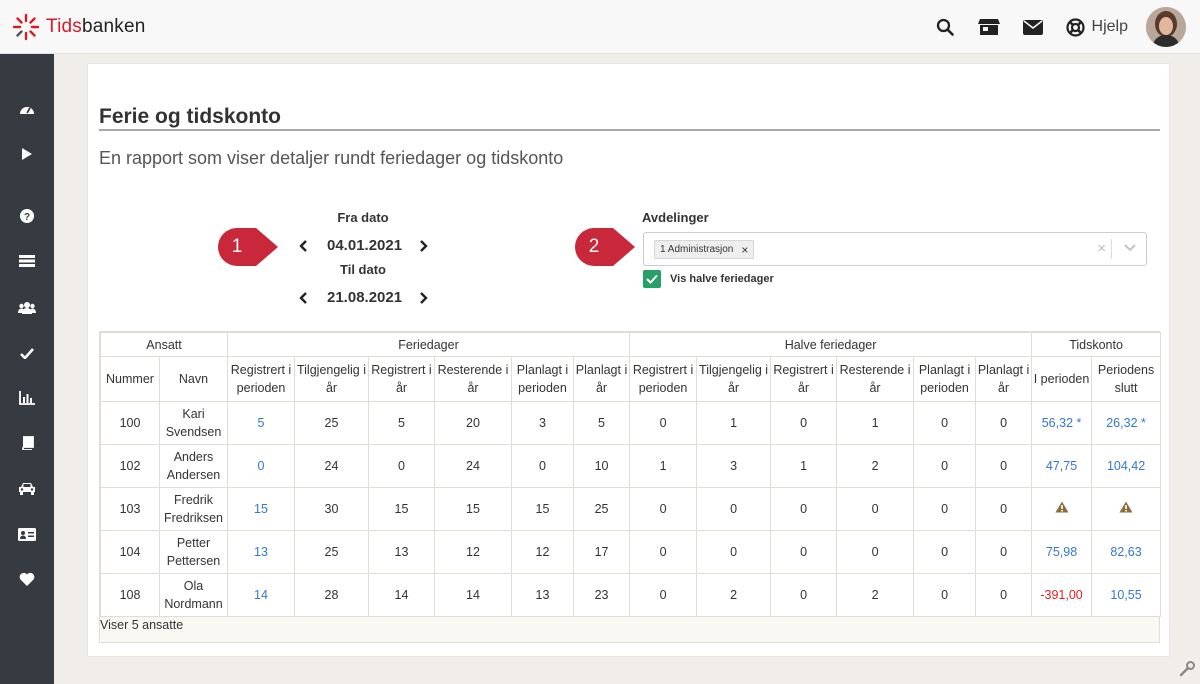  What do you see at coordinates (734, 379) in the screenshot?
I see `col-h-tilgjengelig-ar: Tilgjengelig i år` at bounding box center [734, 379].